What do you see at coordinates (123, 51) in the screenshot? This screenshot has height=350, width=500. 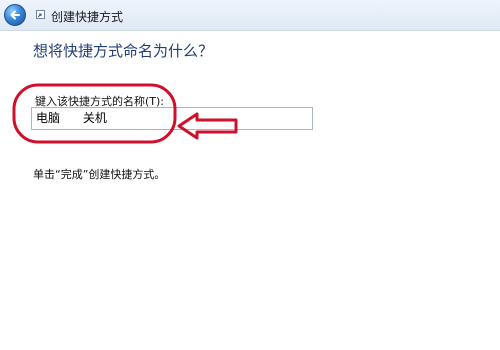 I see `page-heading: 想将快捷方式命名为什么？` at bounding box center [123, 51].